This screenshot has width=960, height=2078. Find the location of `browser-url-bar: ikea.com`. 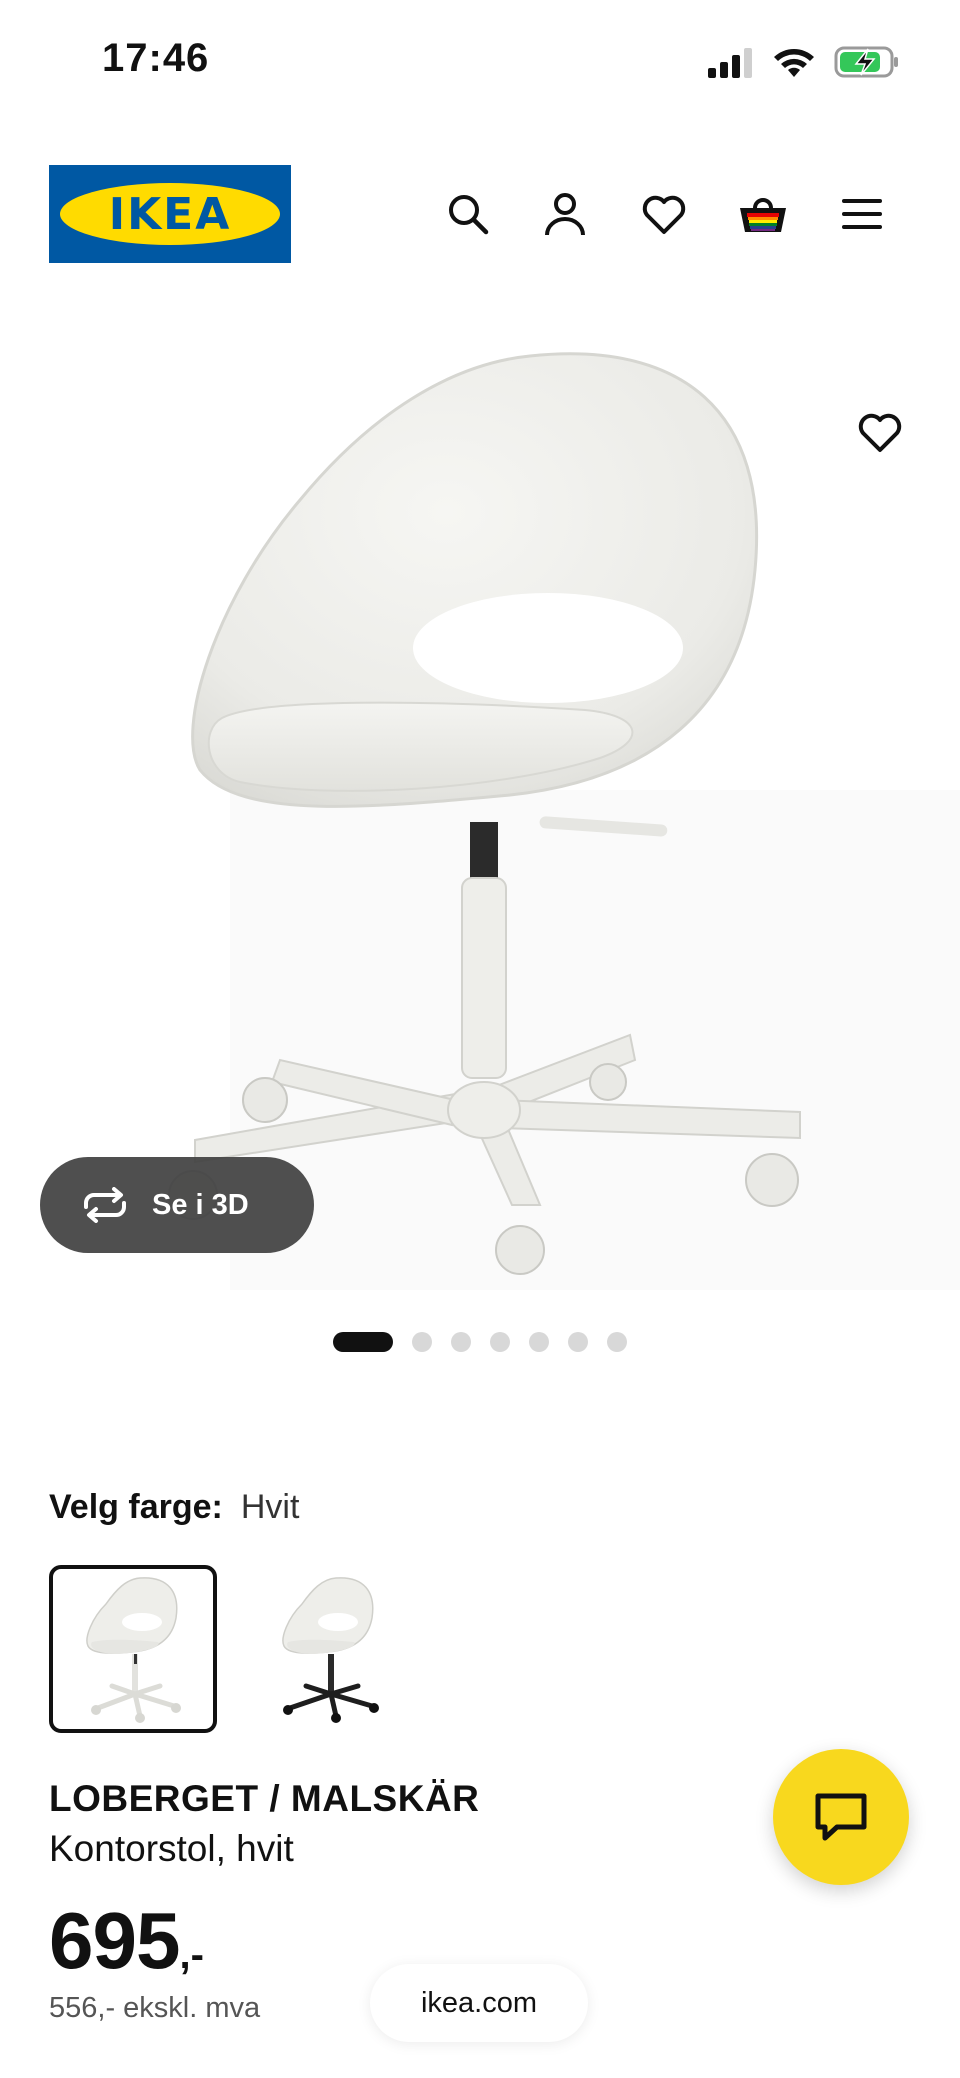

browser-url-bar: ikea.com is located at coordinates (479, 2003).